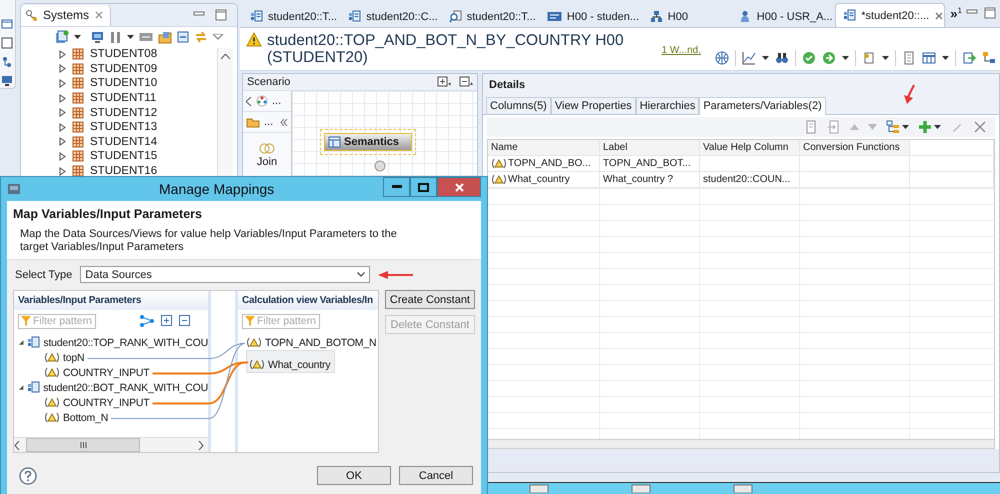 The image size is (1000, 494). Describe the element at coordinates (123, 98) in the screenshot. I see `tree-item: STUDENT11` at that location.